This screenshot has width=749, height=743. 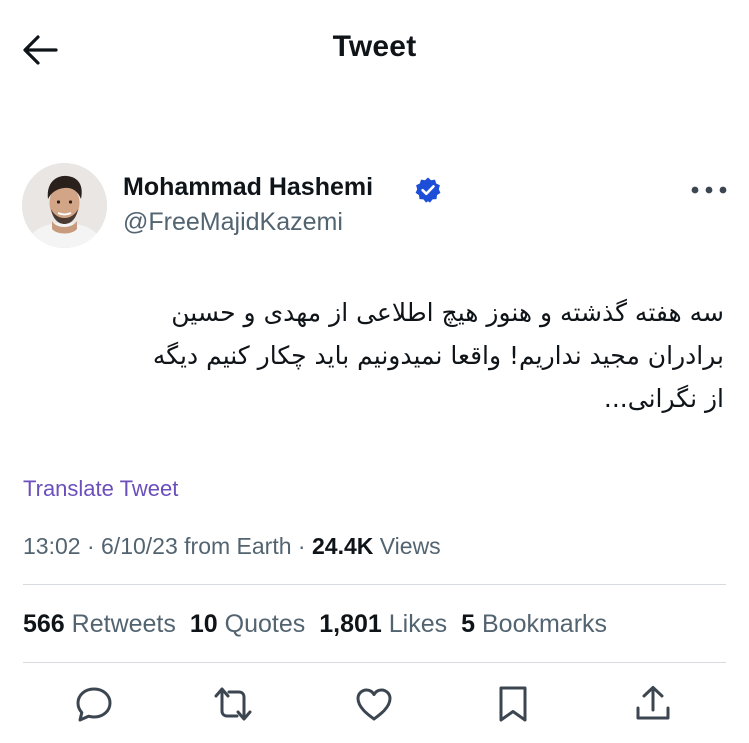 I want to click on stat-label: Retweets, so click(x=120, y=624).